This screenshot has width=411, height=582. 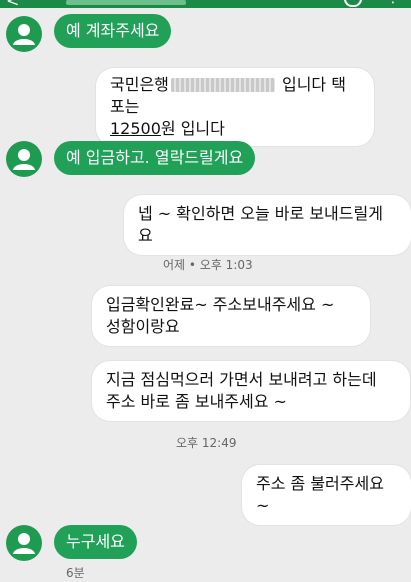 What do you see at coordinates (220, 304) in the screenshot?
I see `message-text: 입금확인완료~ 주소보내주세요 ~` at bounding box center [220, 304].